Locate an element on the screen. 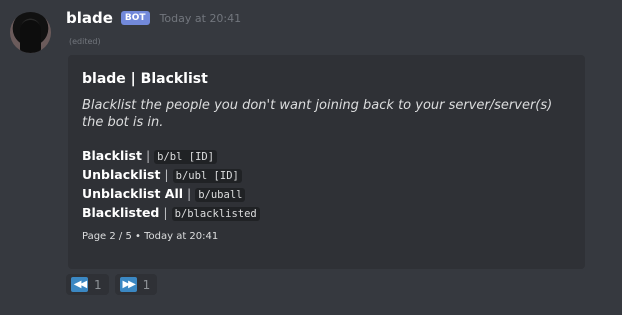 The height and width of the screenshot is (315, 622). command-row-blacklist: Blacklist | b/bl [ID] is located at coordinates (326, 156).